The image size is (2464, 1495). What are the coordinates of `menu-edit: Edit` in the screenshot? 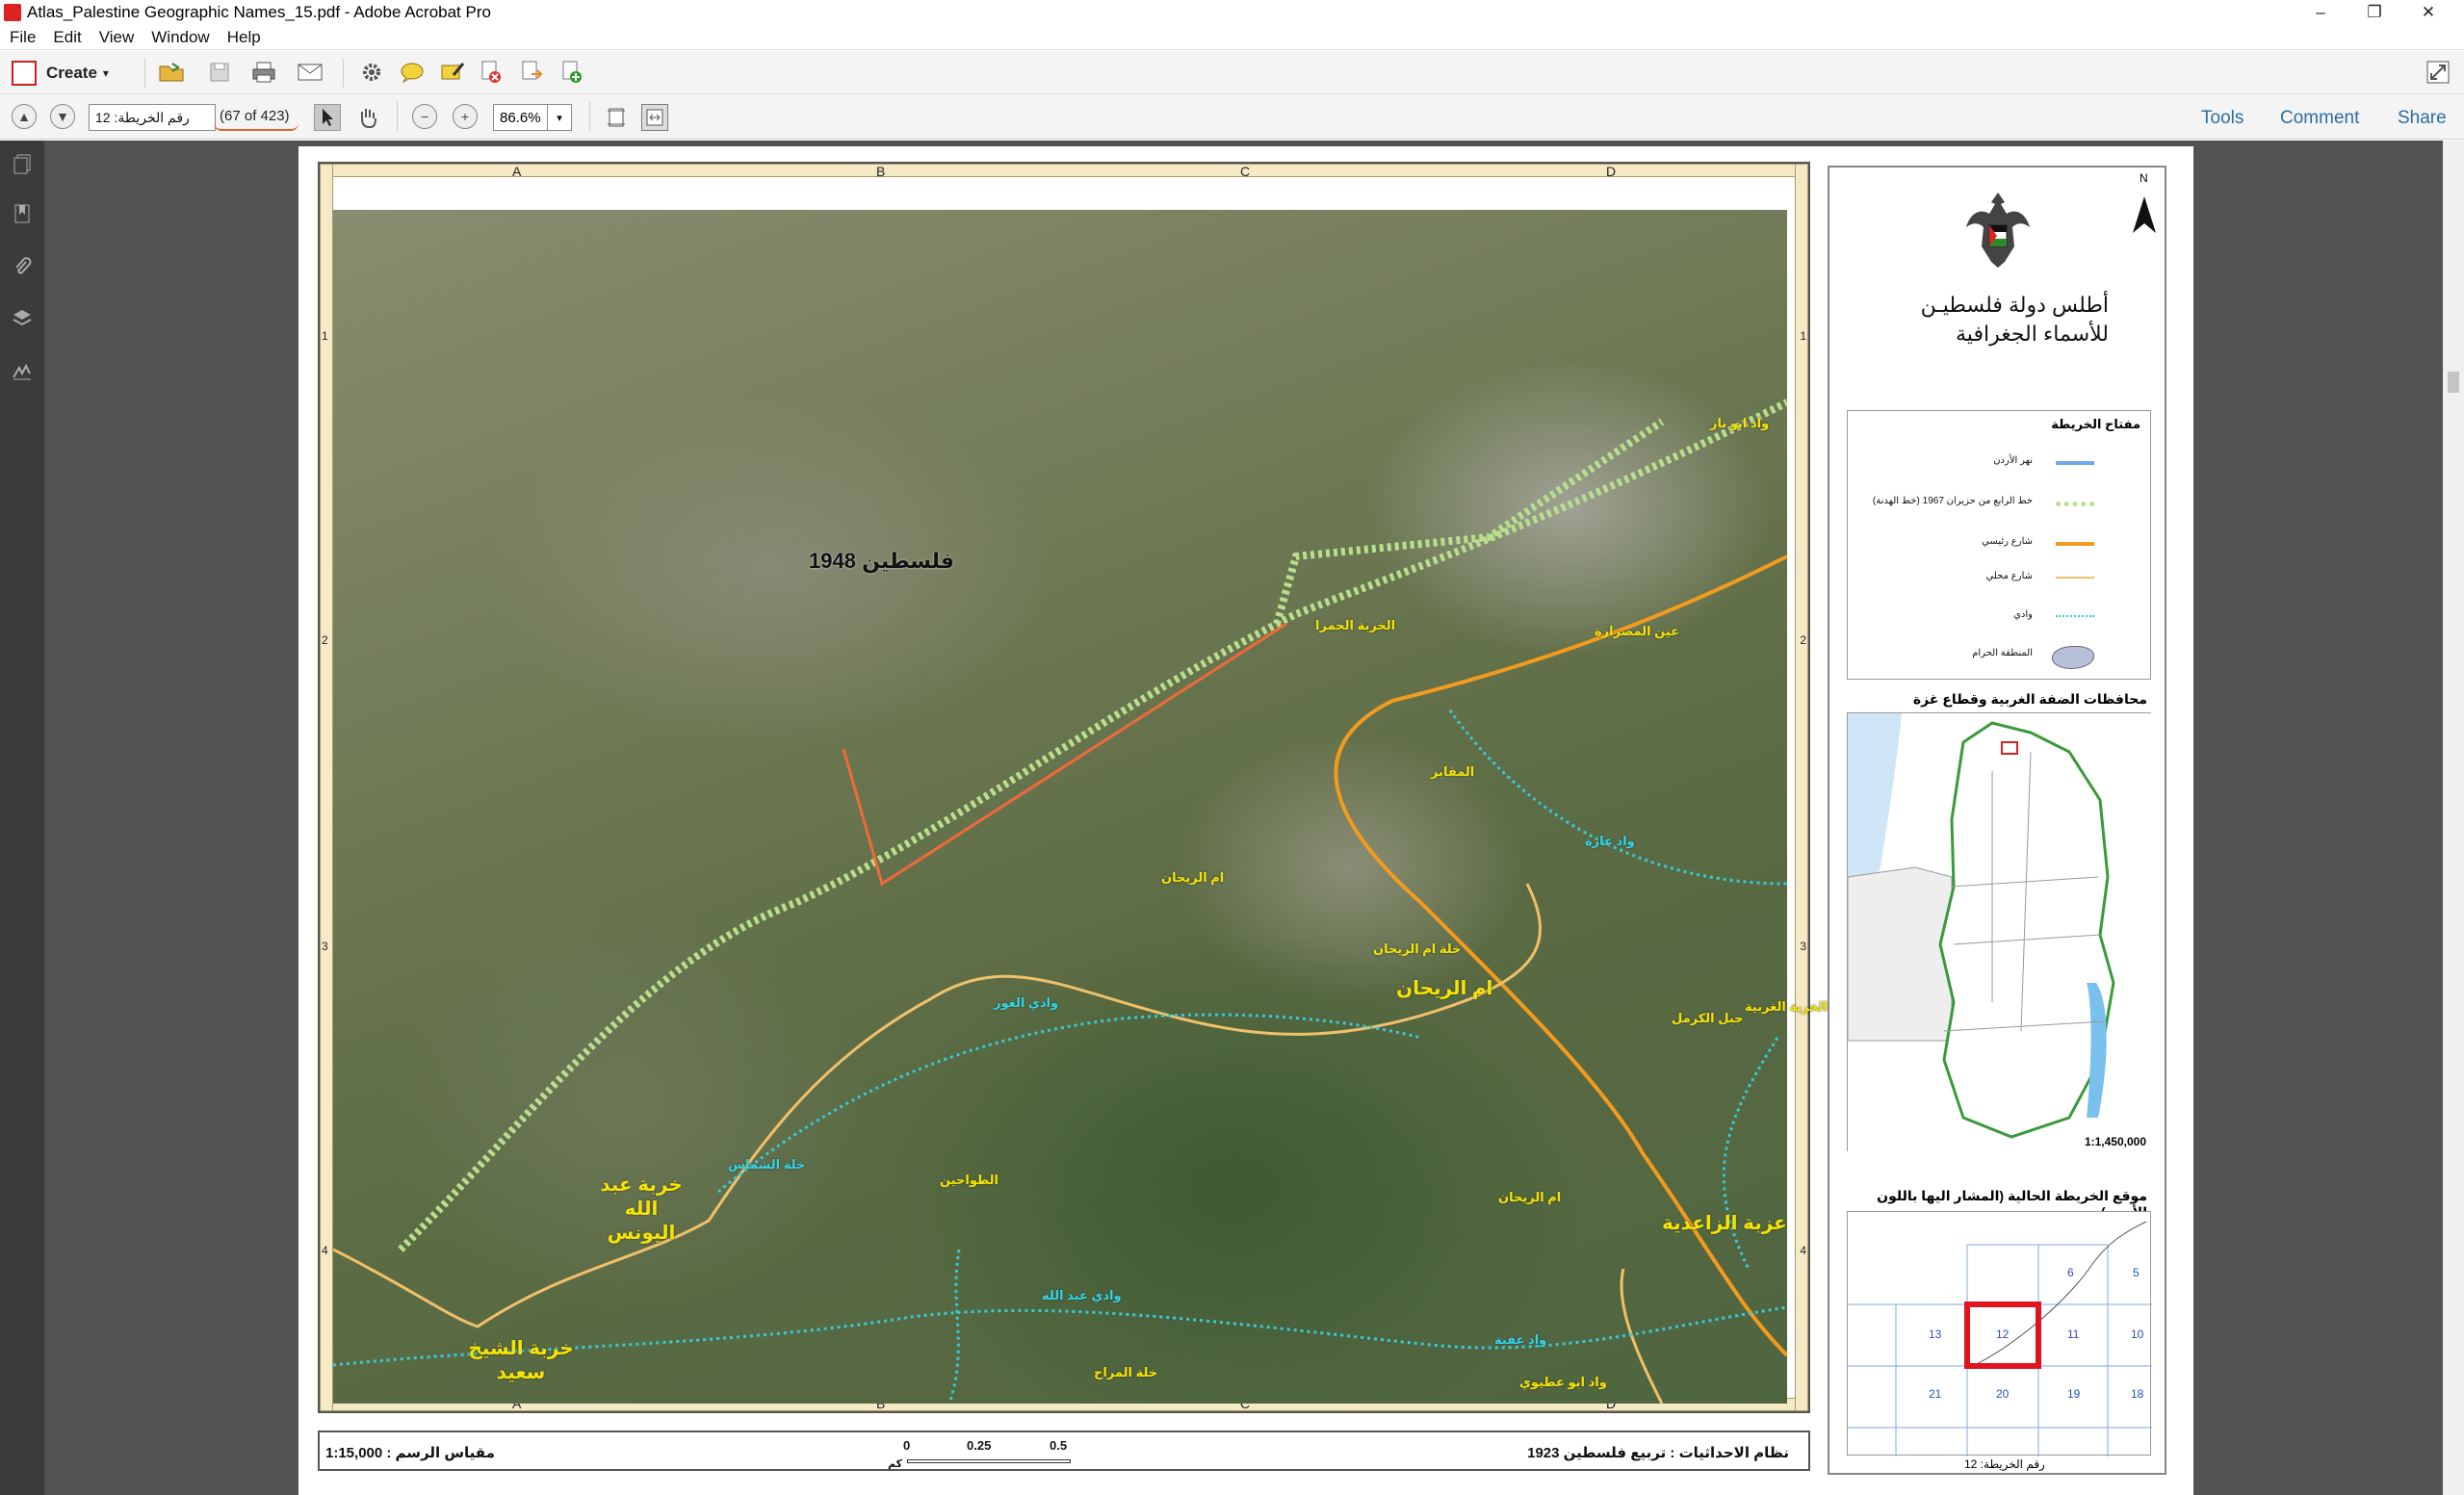 It's located at (67, 37).